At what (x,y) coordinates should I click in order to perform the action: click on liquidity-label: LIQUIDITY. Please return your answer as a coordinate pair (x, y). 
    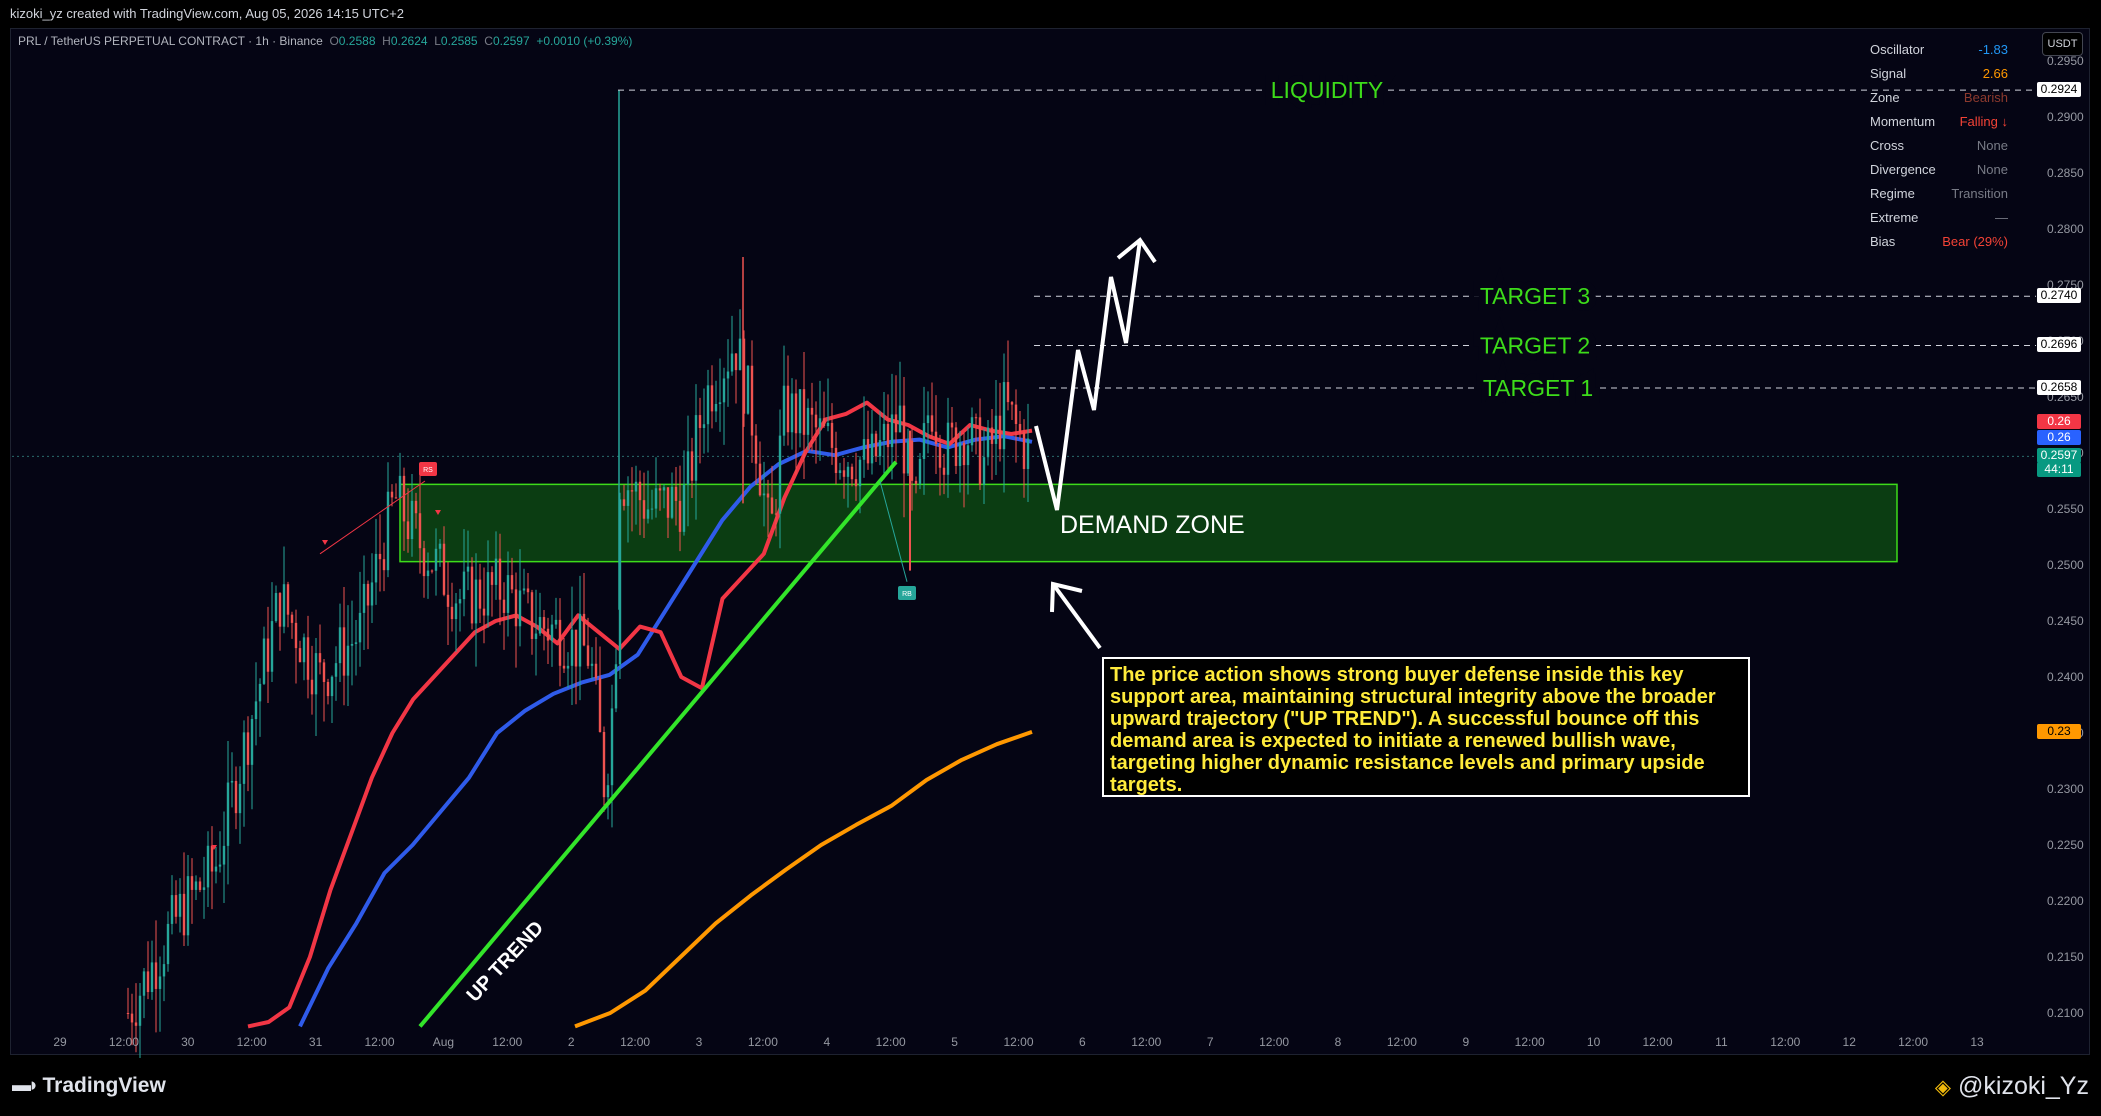
    Looking at the image, I should click on (1327, 90).